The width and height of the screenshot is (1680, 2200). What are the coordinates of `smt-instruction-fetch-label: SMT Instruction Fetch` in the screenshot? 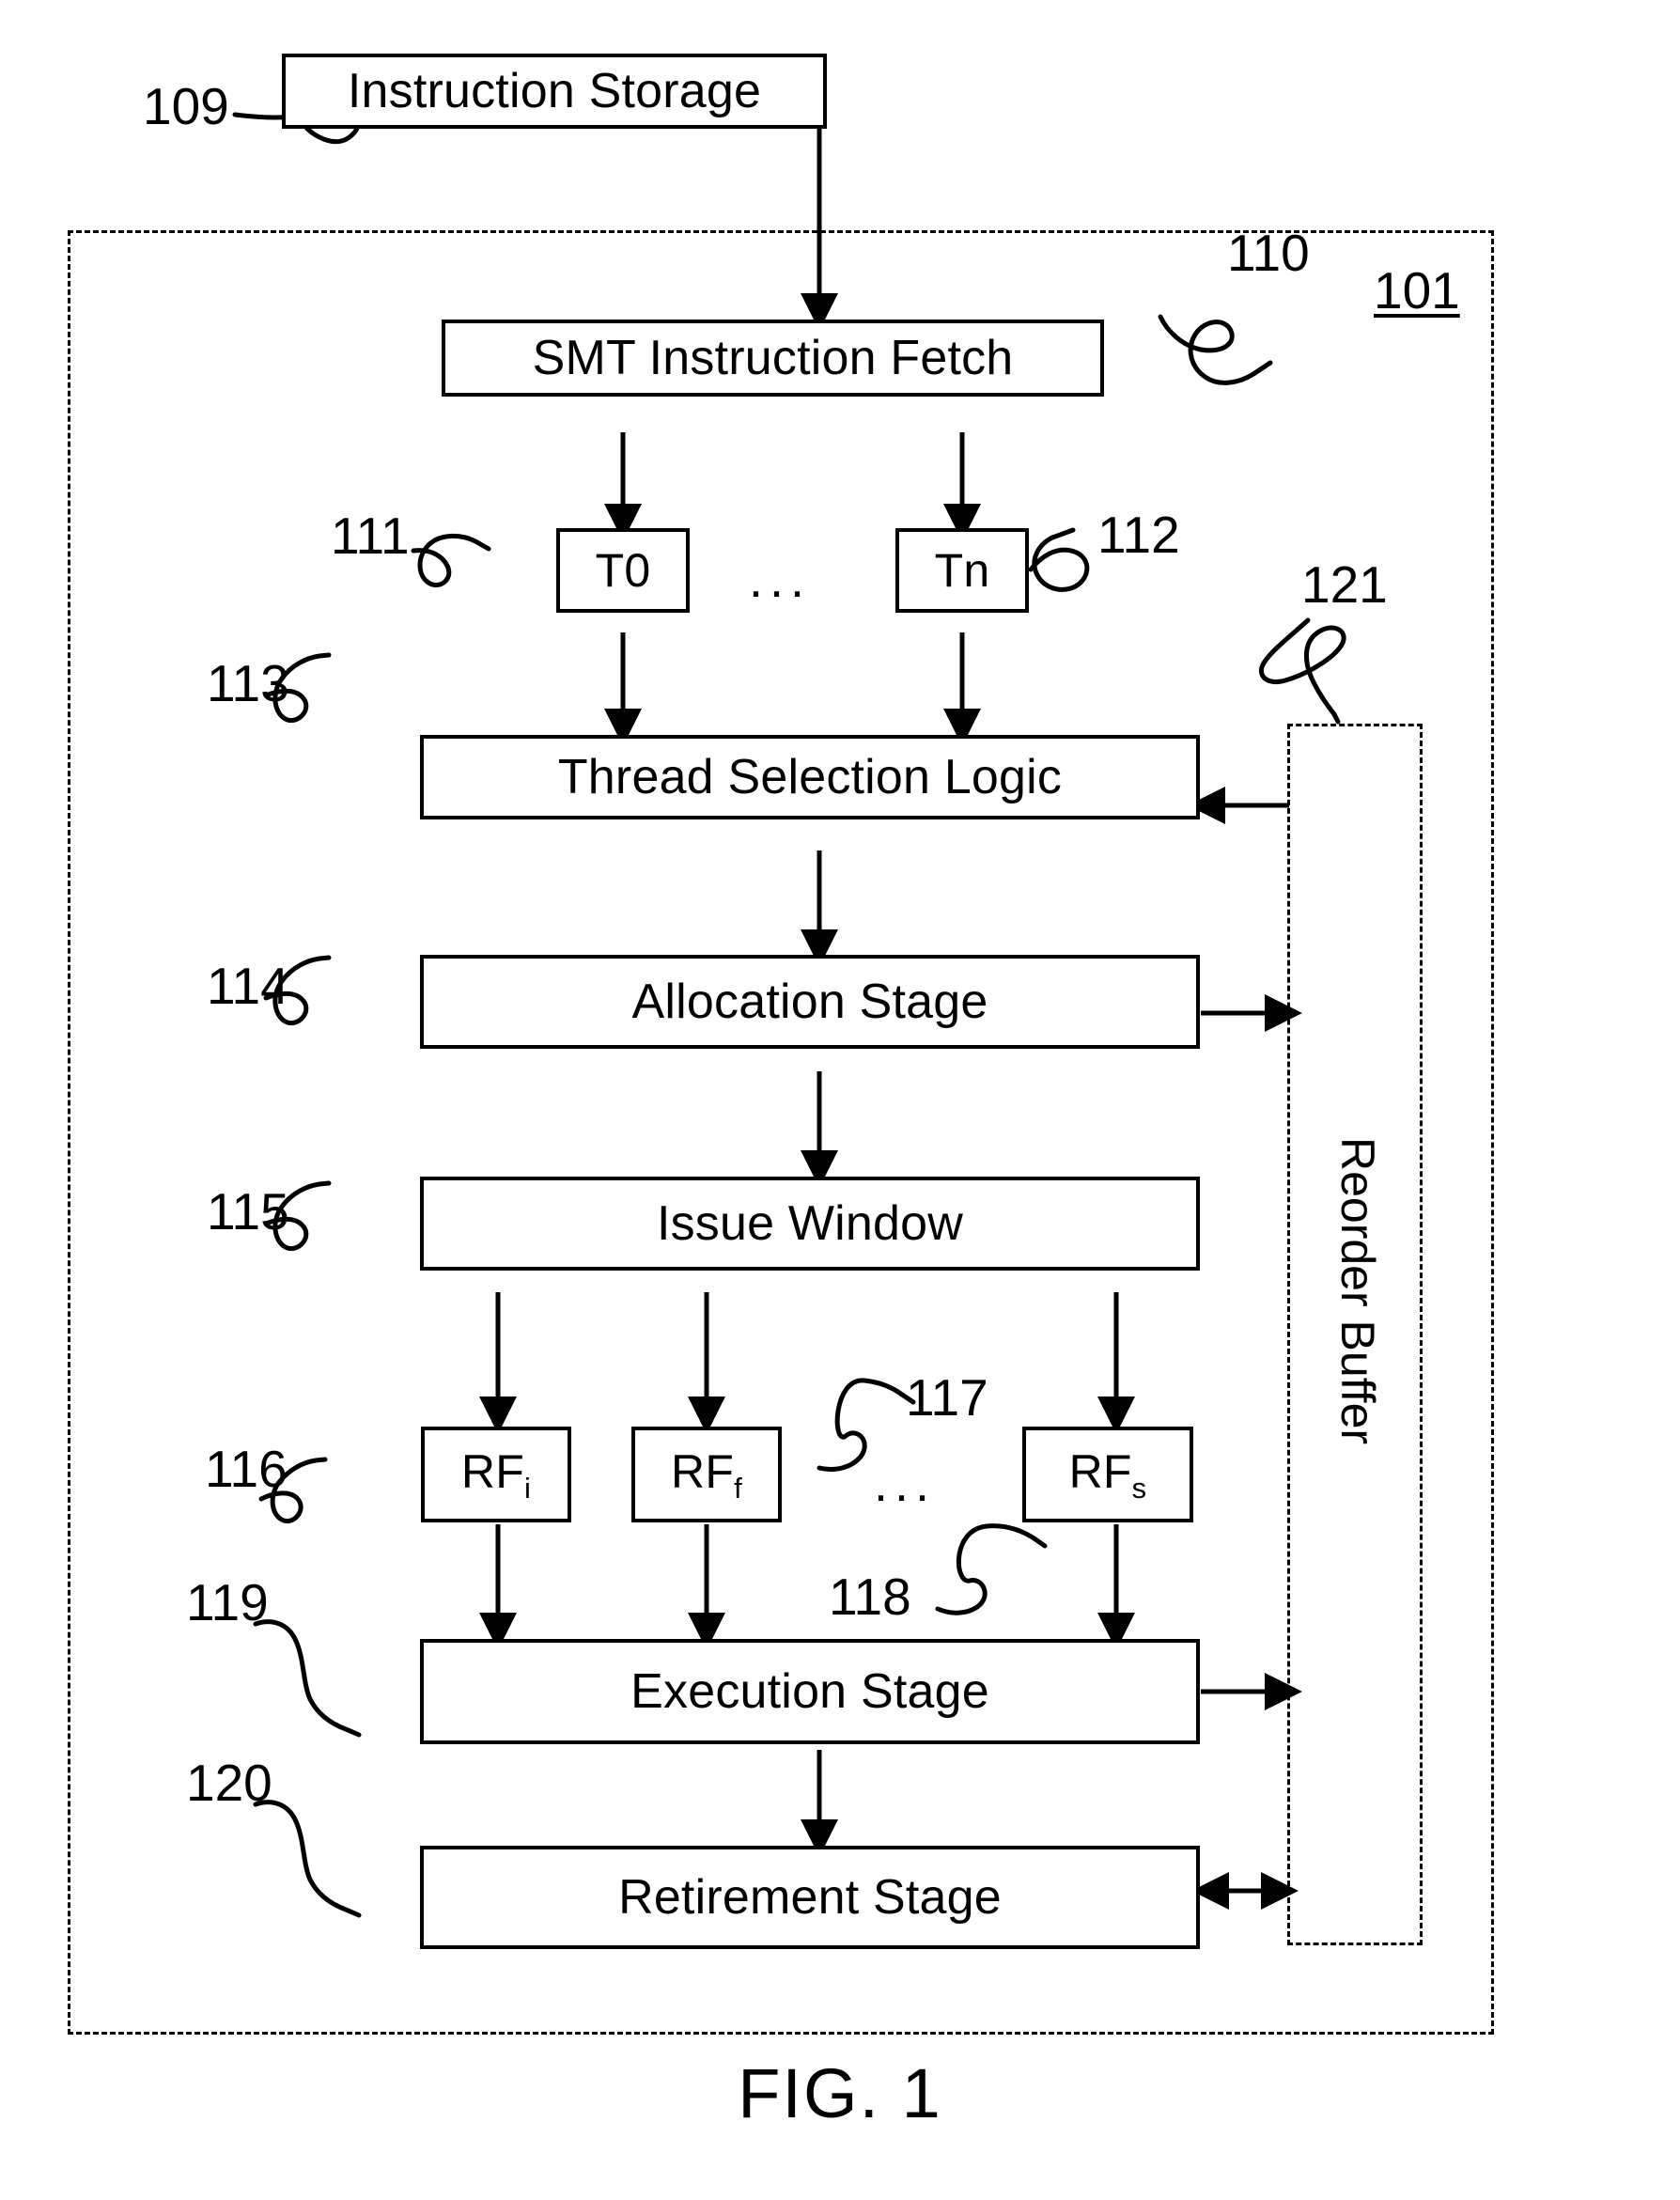 It's located at (773, 358).